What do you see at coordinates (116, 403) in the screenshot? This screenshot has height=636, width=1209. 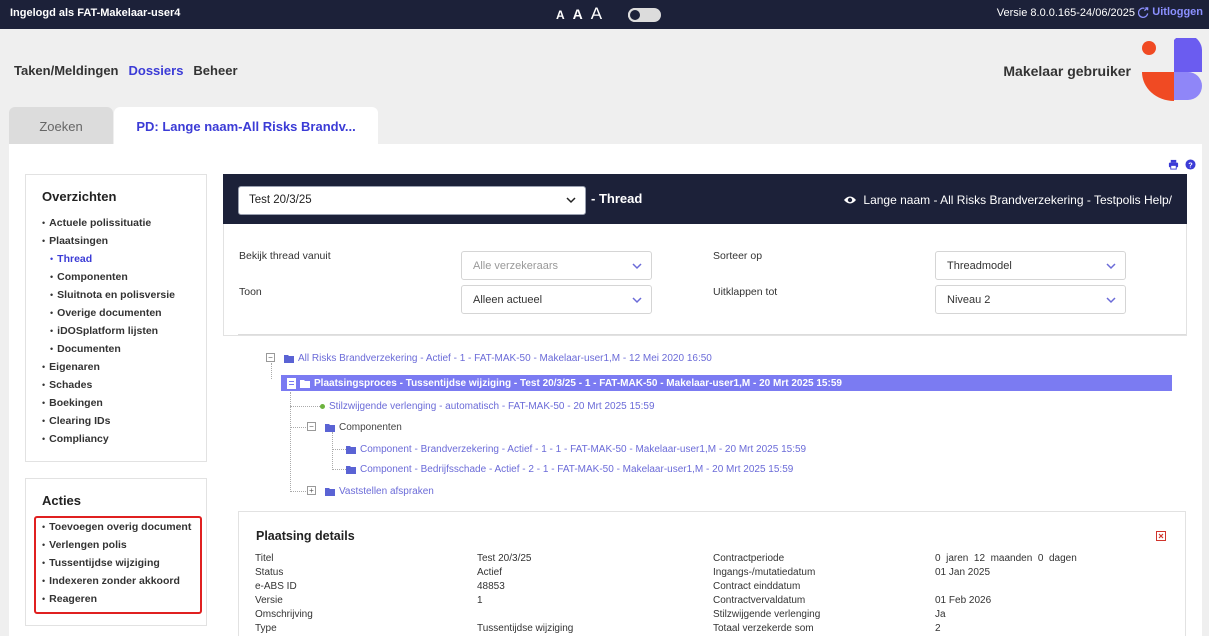 I see `menu-boekingen: Boekingen` at bounding box center [116, 403].